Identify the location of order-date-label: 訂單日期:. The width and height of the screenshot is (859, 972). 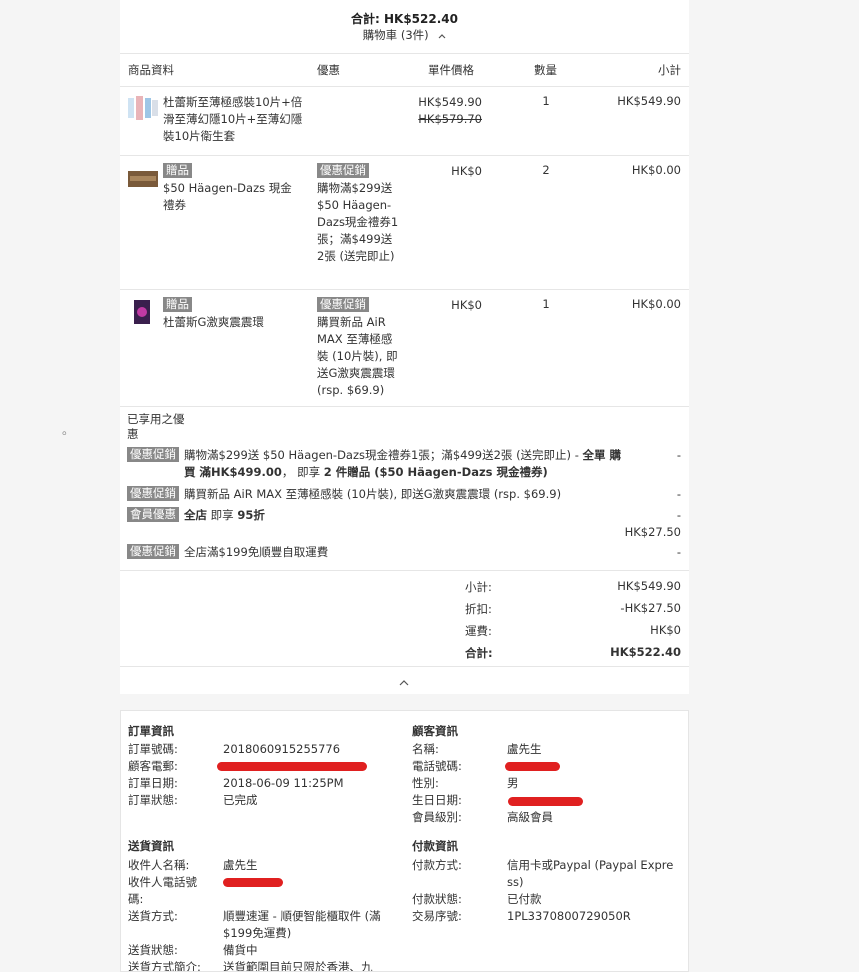
(153, 783).